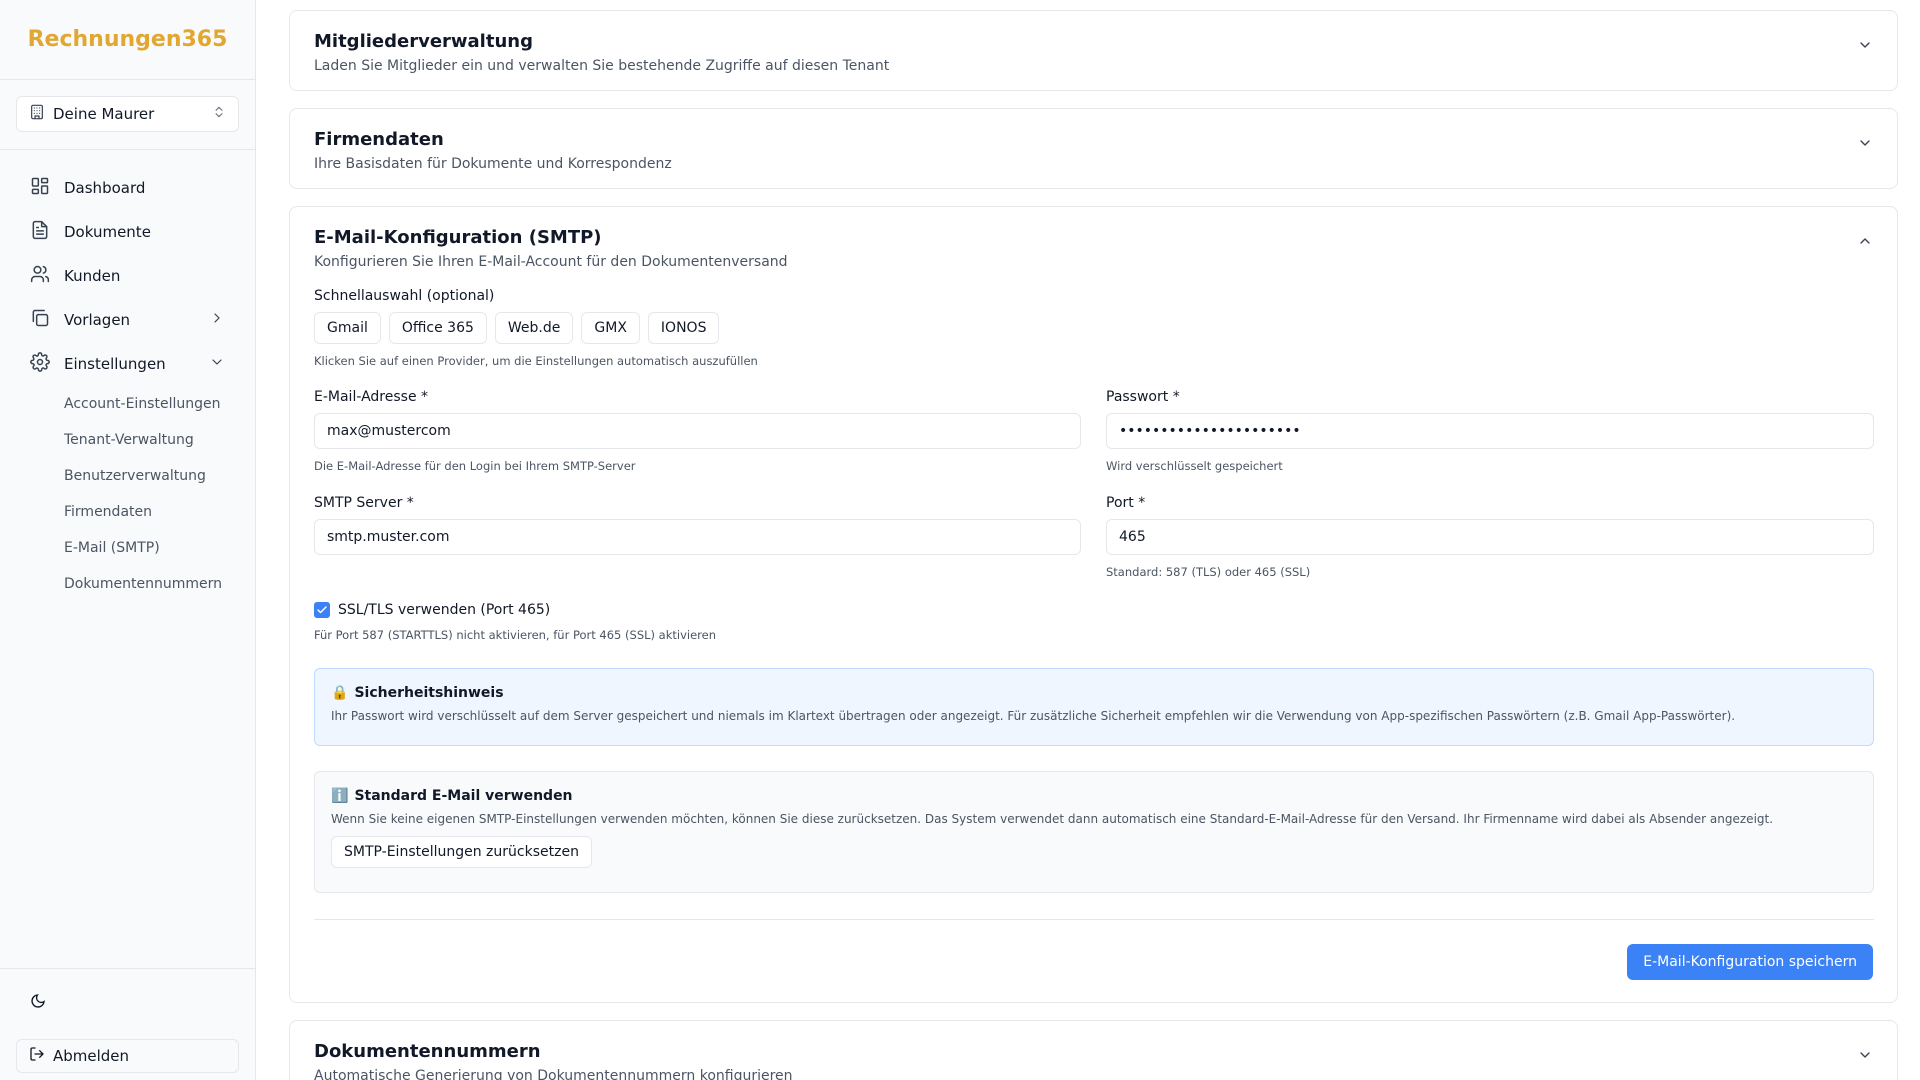 The height and width of the screenshot is (1080, 1920). What do you see at coordinates (534, 328) in the screenshot?
I see `provider-webde-button: Web.de` at bounding box center [534, 328].